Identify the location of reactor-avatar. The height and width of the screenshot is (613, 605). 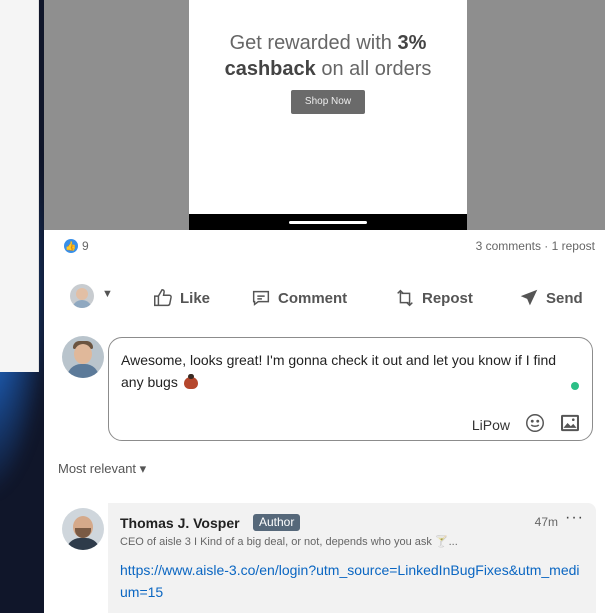
(82, 296).